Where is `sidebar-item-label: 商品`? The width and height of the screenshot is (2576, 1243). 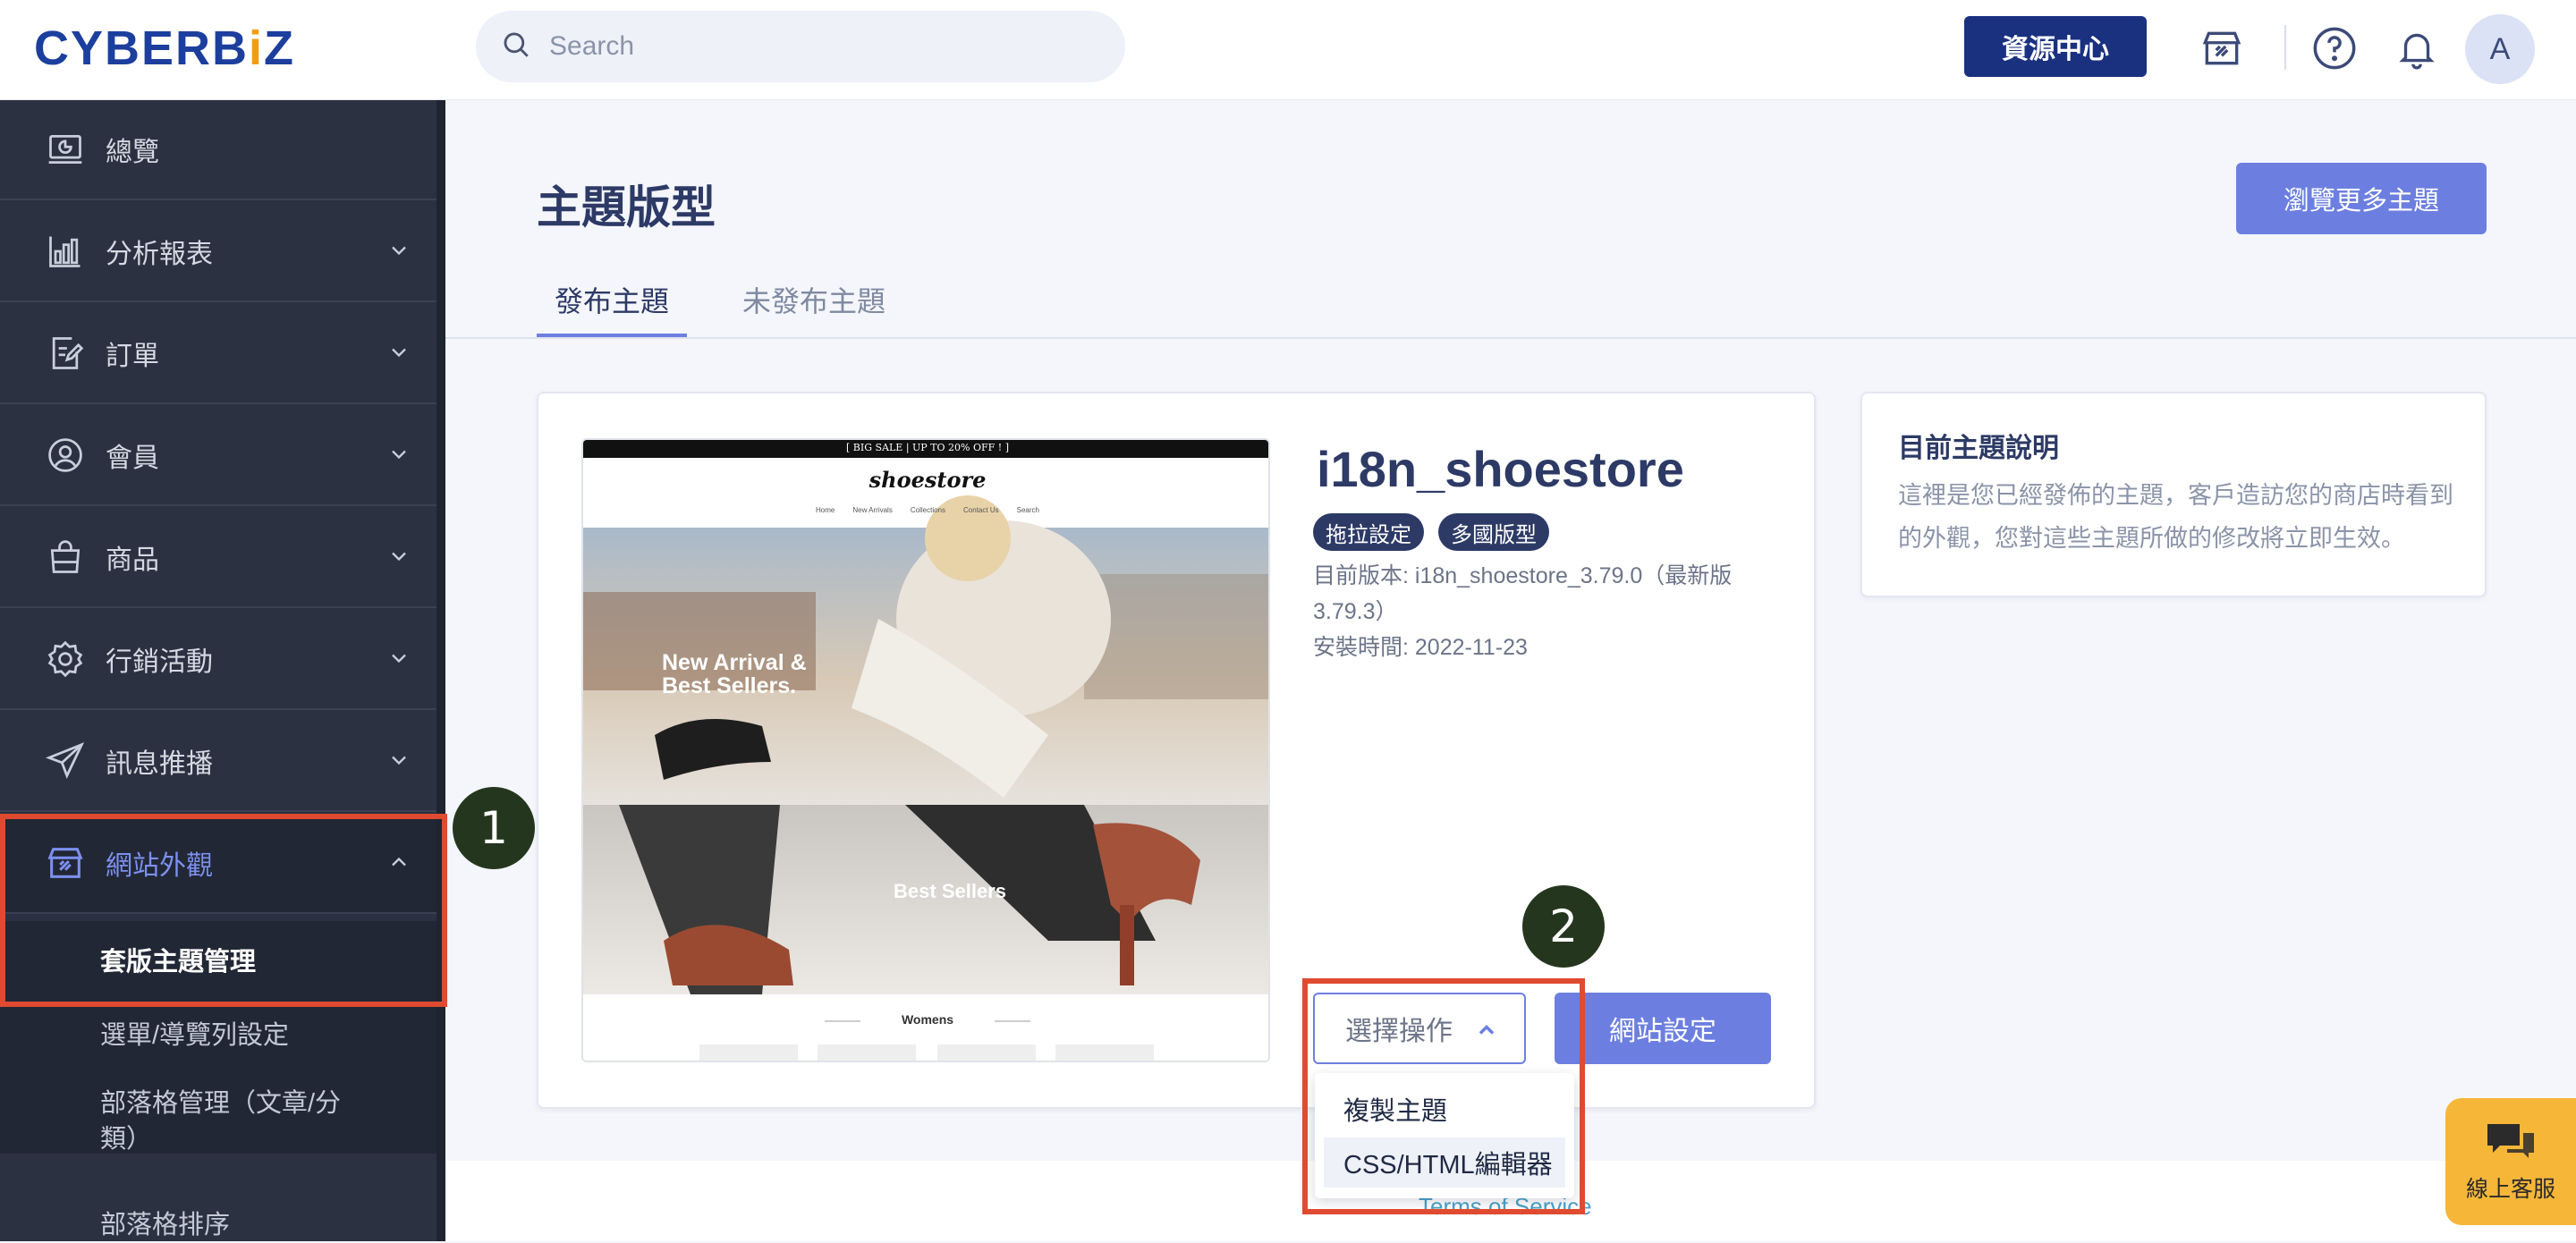 sidebar-item-label: 商品 is located at coordinates (132, 560).